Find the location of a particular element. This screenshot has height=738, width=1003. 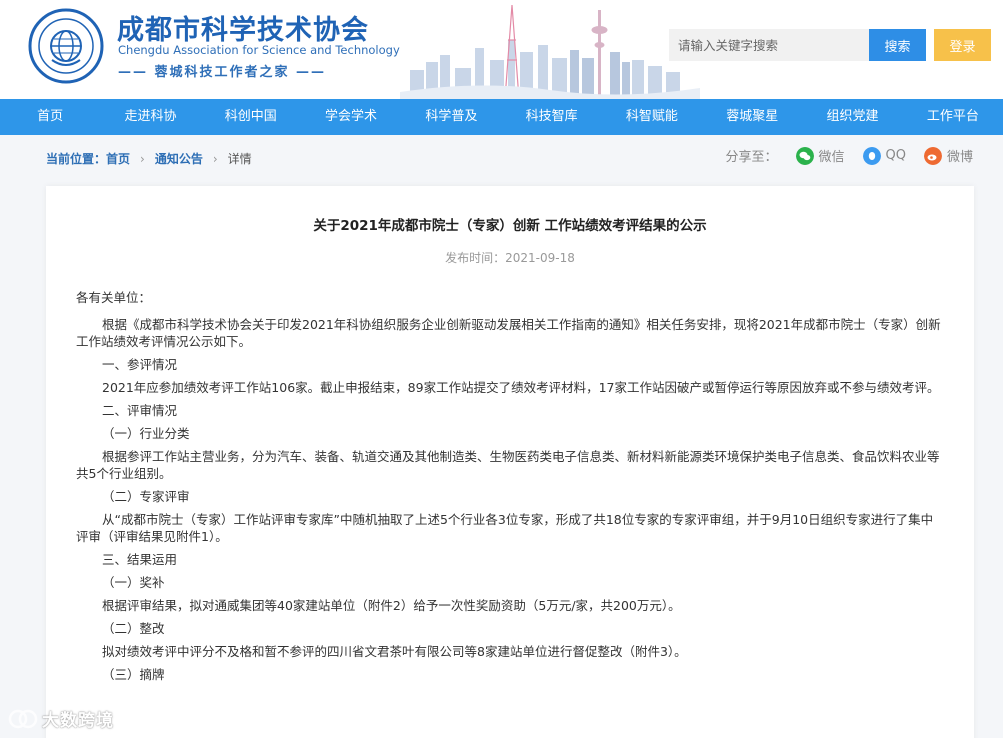

nav-item-platform: 工作平台 is located at coordinates (953, 117).